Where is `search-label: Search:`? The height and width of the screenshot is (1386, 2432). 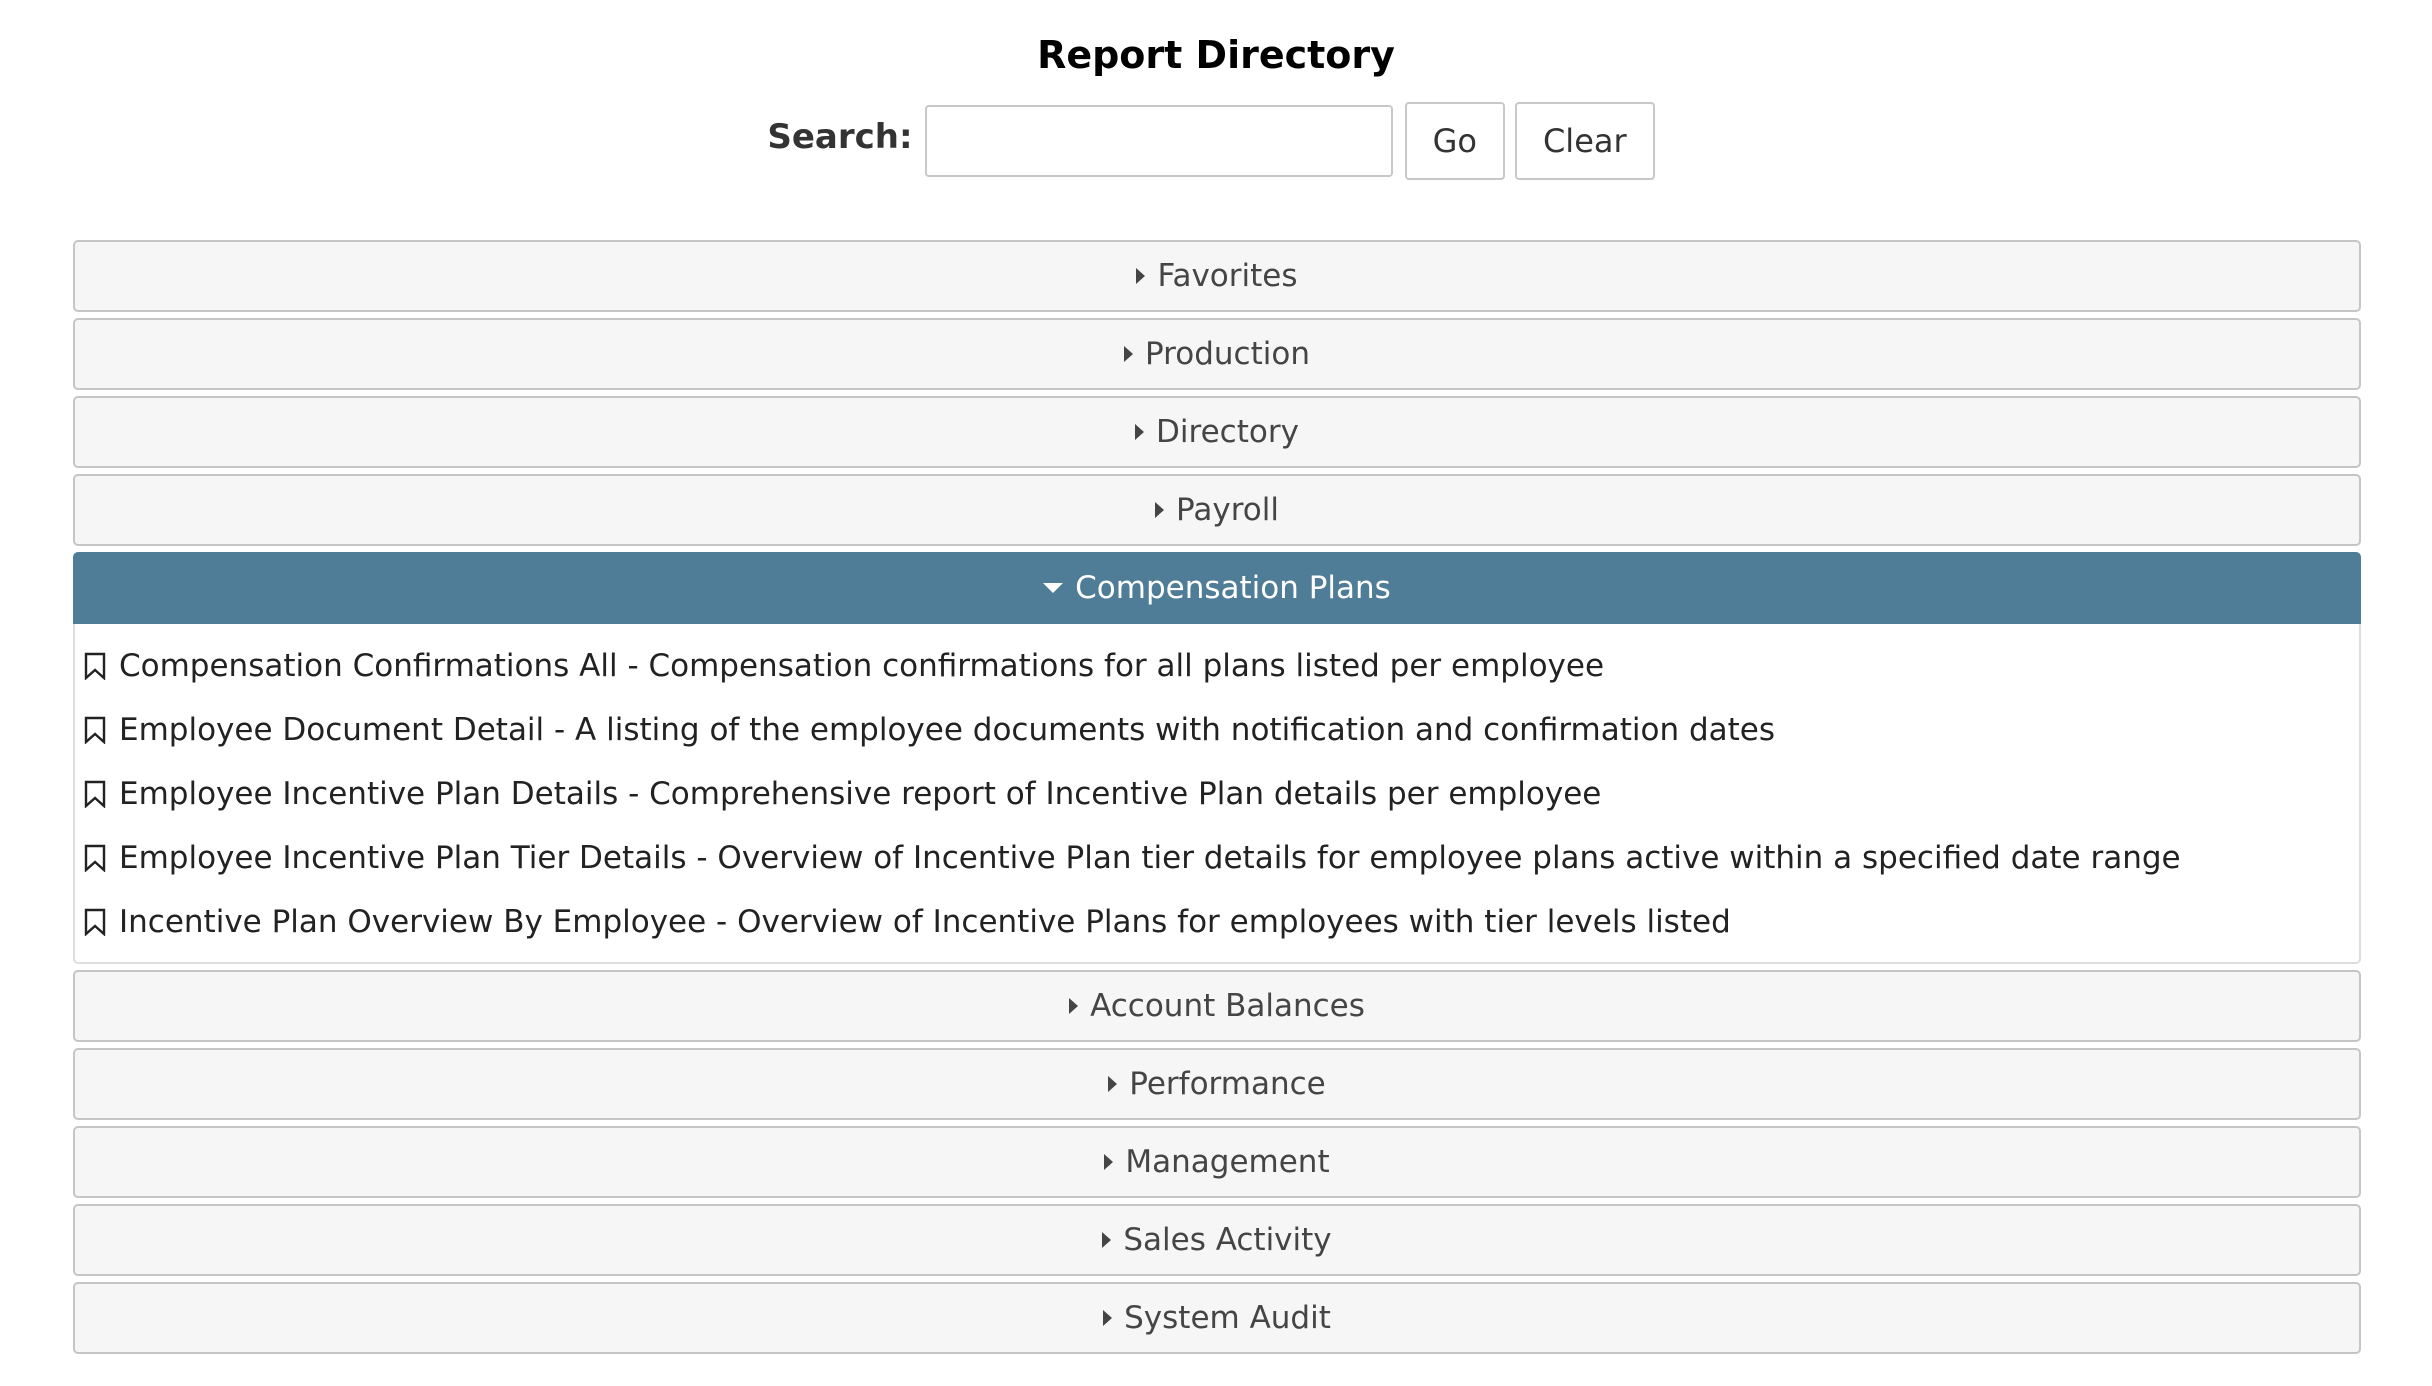 search-label: Search: is located at coordinates (840, 137).